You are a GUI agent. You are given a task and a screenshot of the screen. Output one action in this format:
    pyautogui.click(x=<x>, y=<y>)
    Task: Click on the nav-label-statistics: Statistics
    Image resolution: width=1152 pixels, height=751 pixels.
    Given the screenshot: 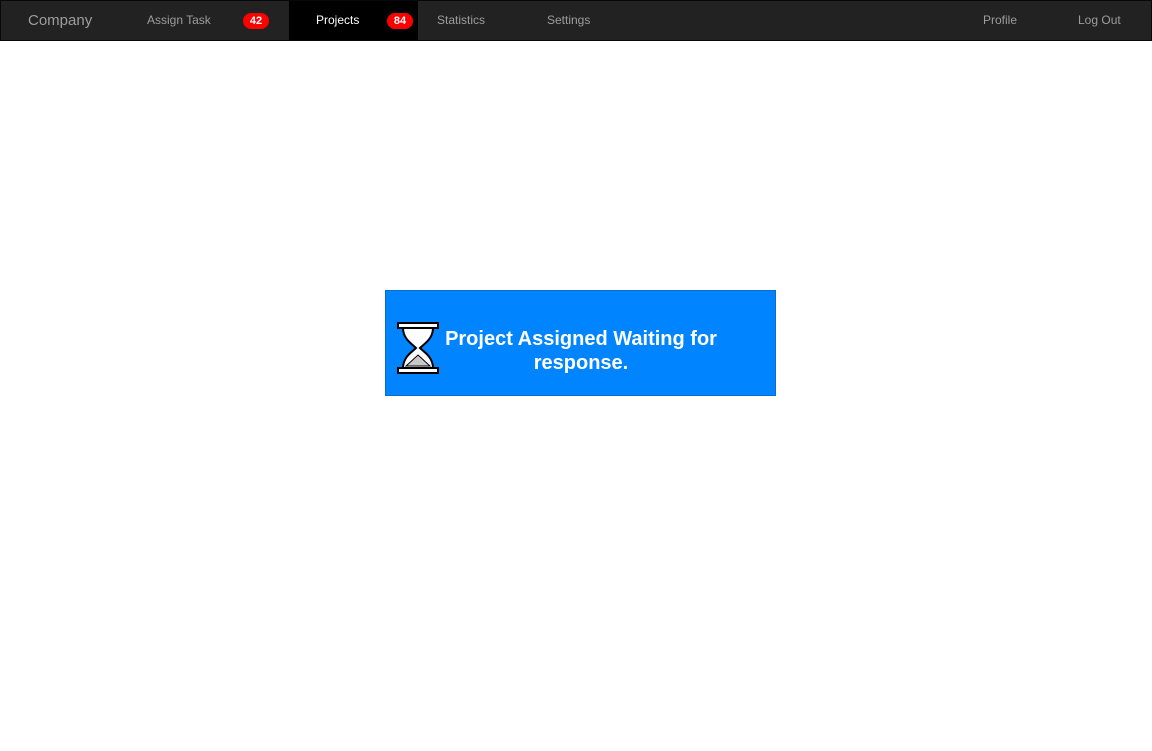 What is the action you would take?
    pyautogui.click(x=461, y=20)
    